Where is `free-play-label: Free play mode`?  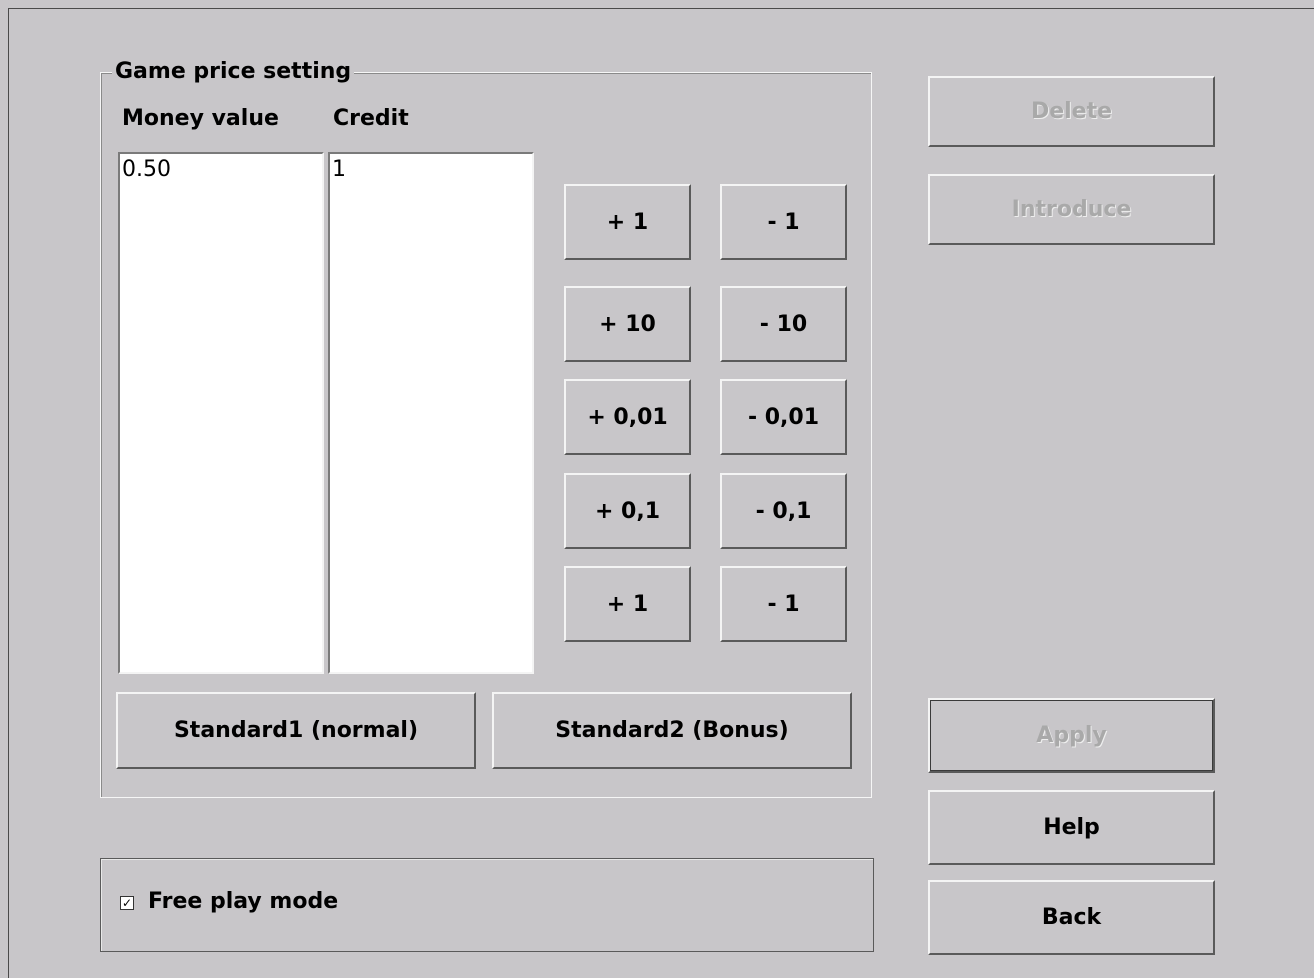 free-play-label: Free play mode is located at coordinates (243, 902).